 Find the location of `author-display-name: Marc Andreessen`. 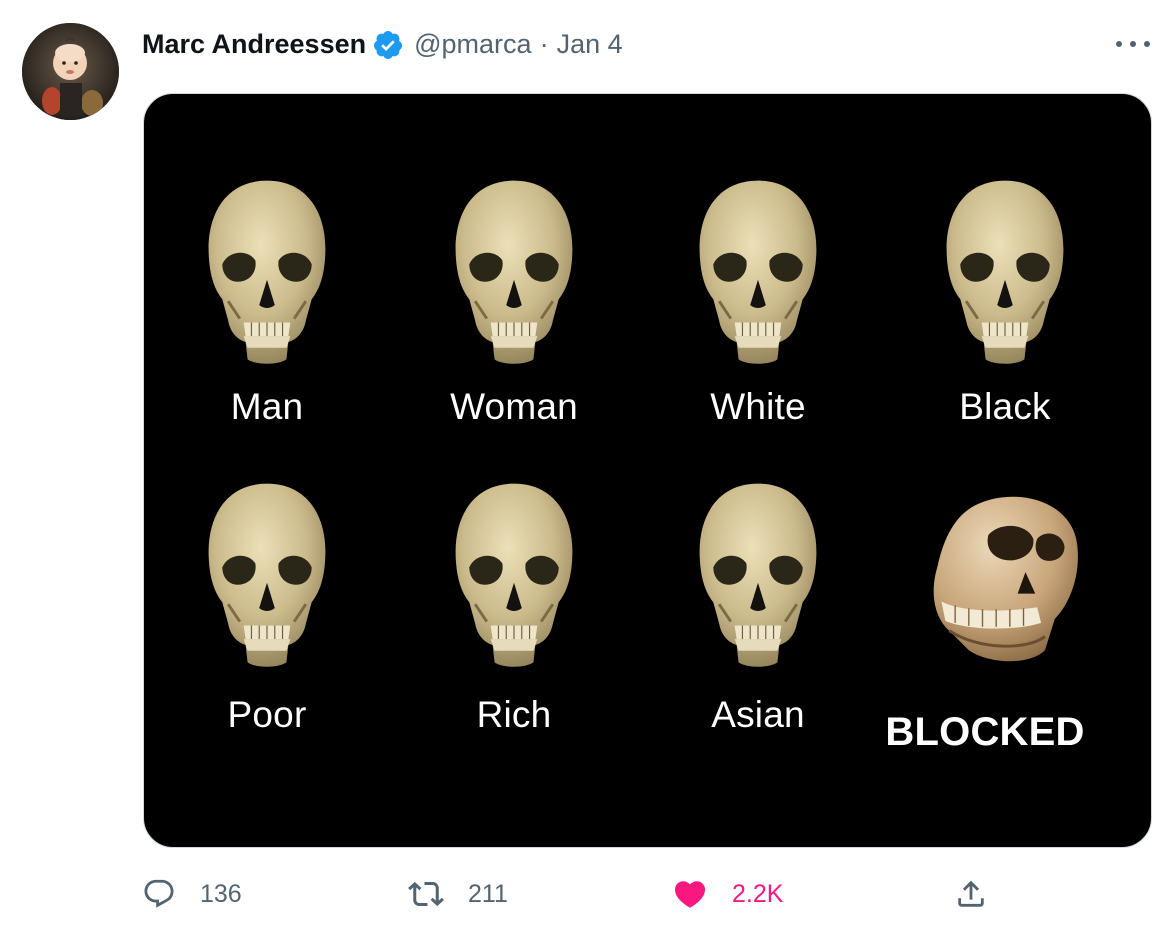

author-display-name: Marc Andreessen is located at coordinates (254, 44).